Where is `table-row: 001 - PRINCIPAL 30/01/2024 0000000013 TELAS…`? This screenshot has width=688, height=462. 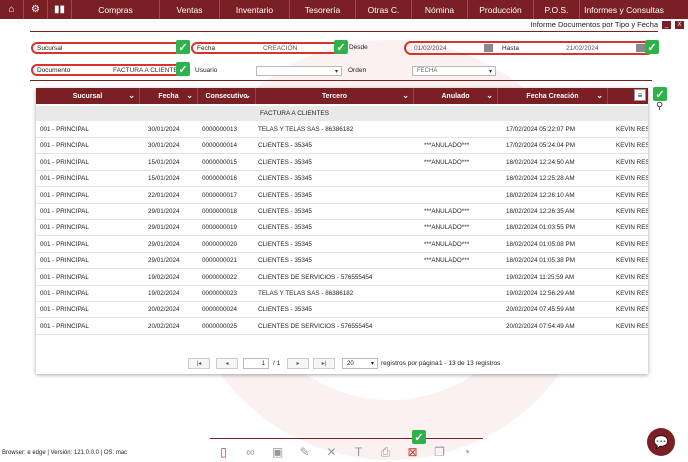 table-row: 001 - PRINCIPAL 30/01/2024 0000000013 TELAS… is located at coordinates (342, 130).